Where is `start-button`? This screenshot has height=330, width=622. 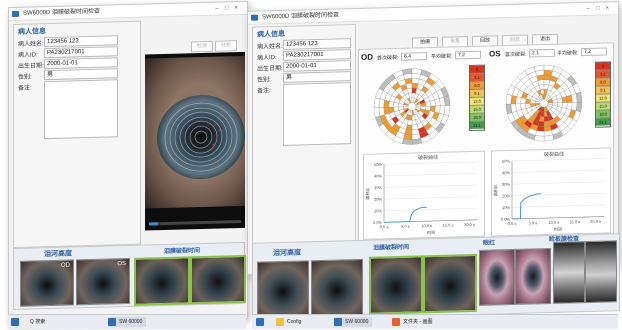
start-button is located at coordinates (15, 322).